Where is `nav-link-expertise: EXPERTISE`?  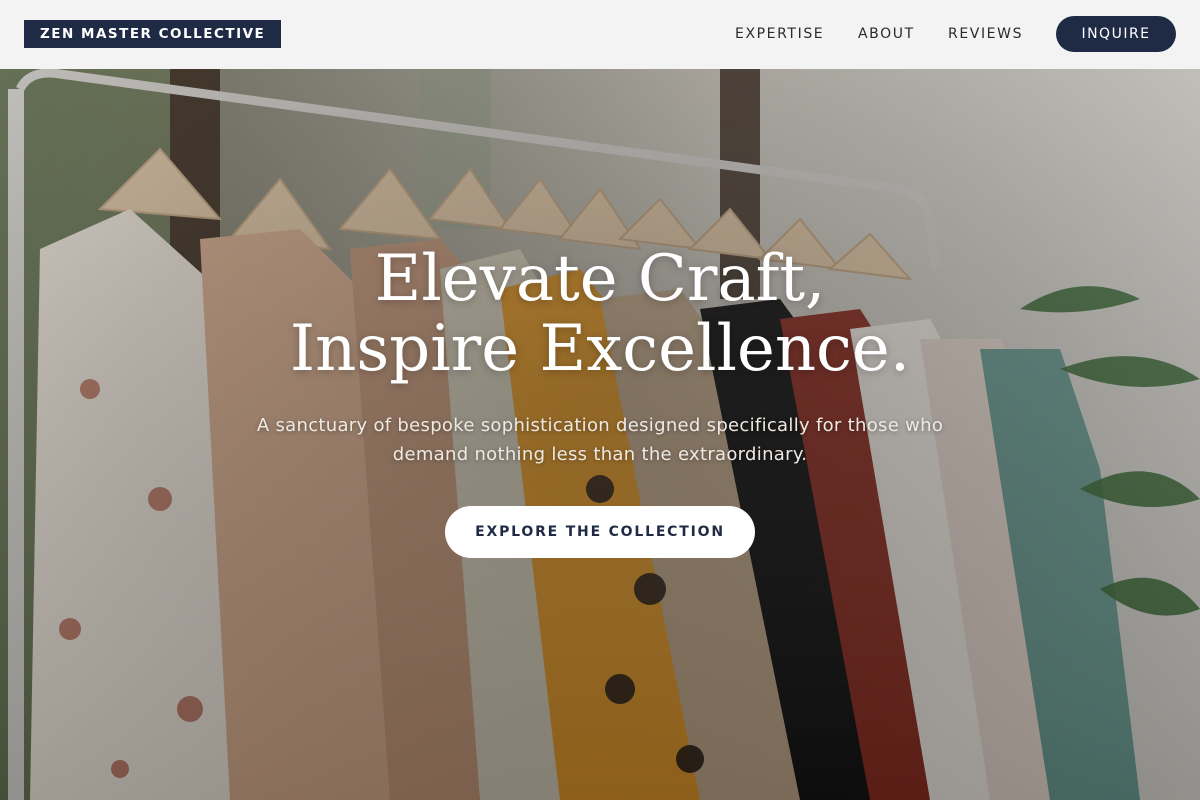
nav-link-expertise: EXPERTISE is located at coordinates (779, 34).